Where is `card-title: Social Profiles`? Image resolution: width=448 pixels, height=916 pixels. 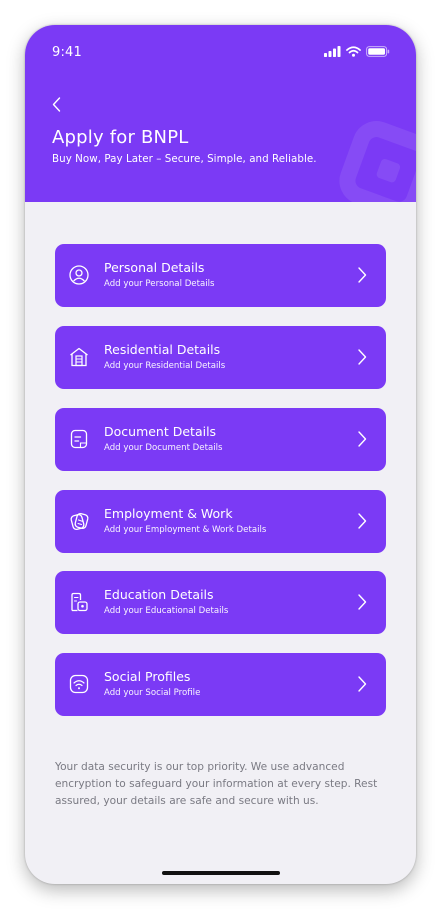
card-title: Social Profiles is located at coordinates (147, 676).